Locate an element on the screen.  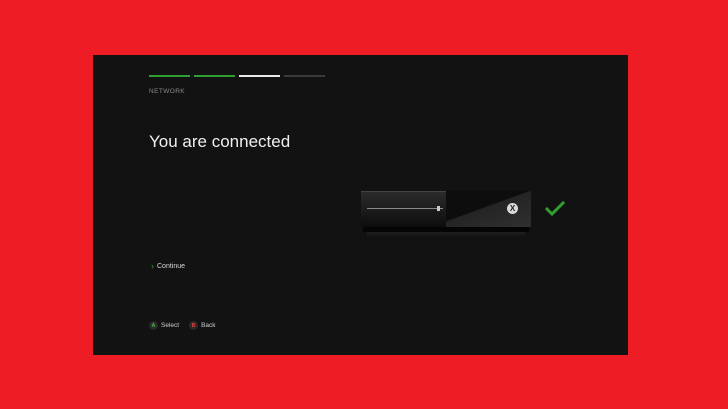
console-shadow is located at coordinates (446, 234).